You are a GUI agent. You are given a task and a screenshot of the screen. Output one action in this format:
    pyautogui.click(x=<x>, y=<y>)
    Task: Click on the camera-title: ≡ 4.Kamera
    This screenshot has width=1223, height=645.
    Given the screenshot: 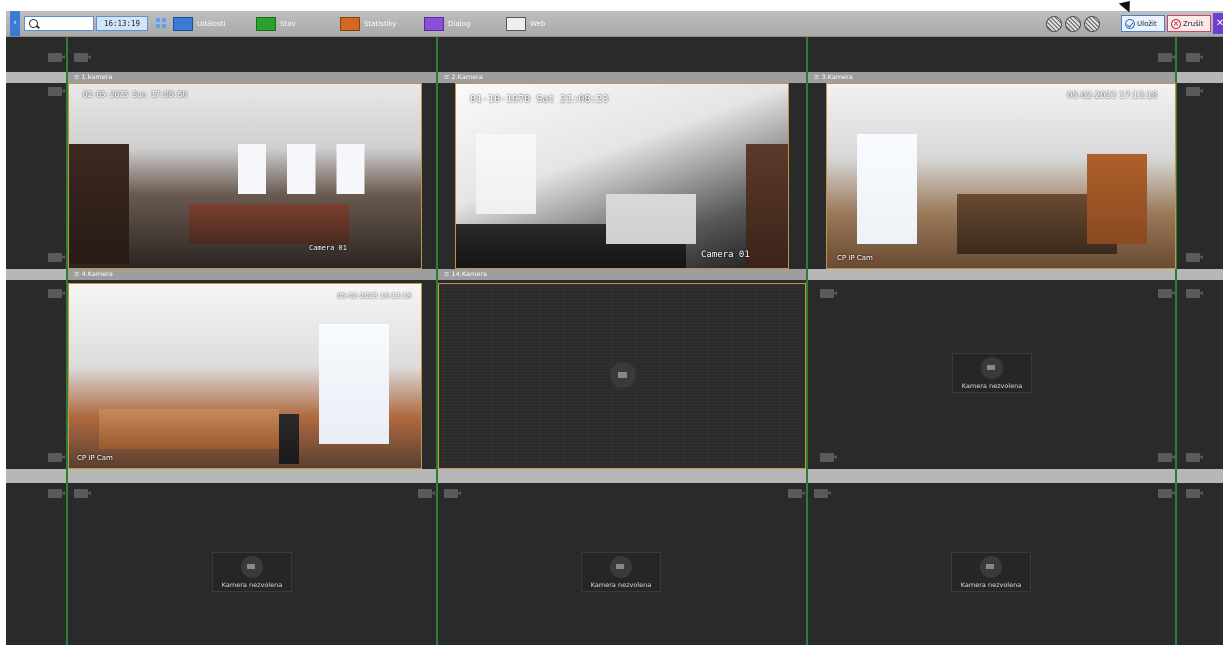 What is the action you would take?
    pyautogui.click(x=252, y=274)
    